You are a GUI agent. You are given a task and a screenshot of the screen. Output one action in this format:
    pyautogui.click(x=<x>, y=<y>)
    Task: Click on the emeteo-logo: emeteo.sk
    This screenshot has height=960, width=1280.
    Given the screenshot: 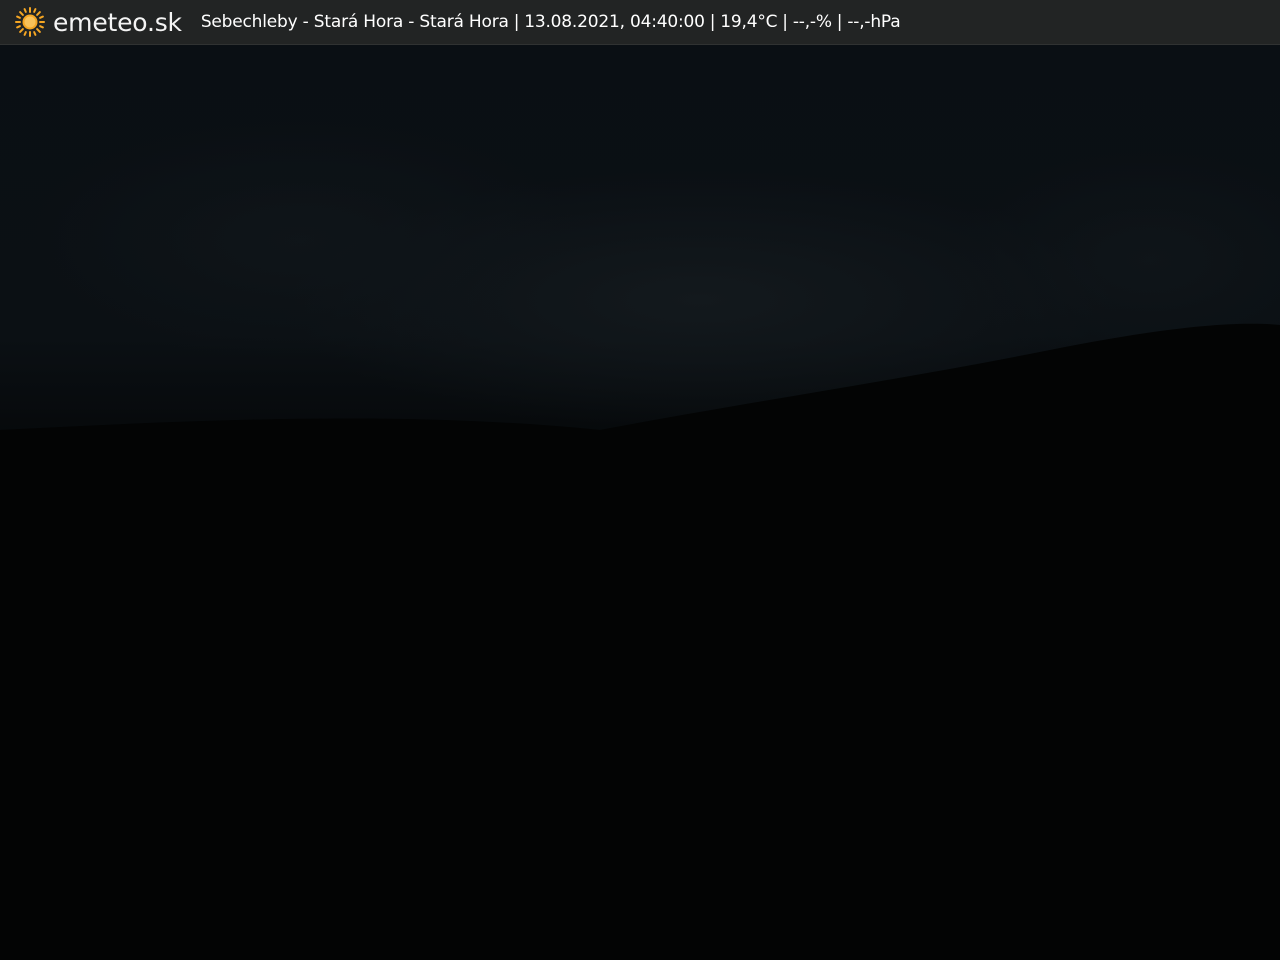 What is the action you would take?
    pyautogui.click(x=98, y=22)
    